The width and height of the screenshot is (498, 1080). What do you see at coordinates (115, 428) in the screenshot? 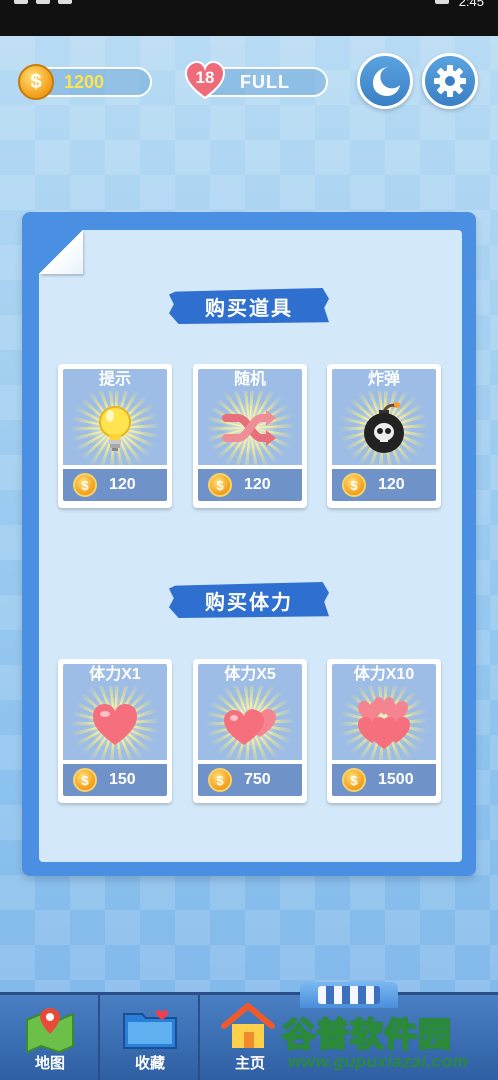
I see `lightbulb-icon` at bounding box center [115, 428].